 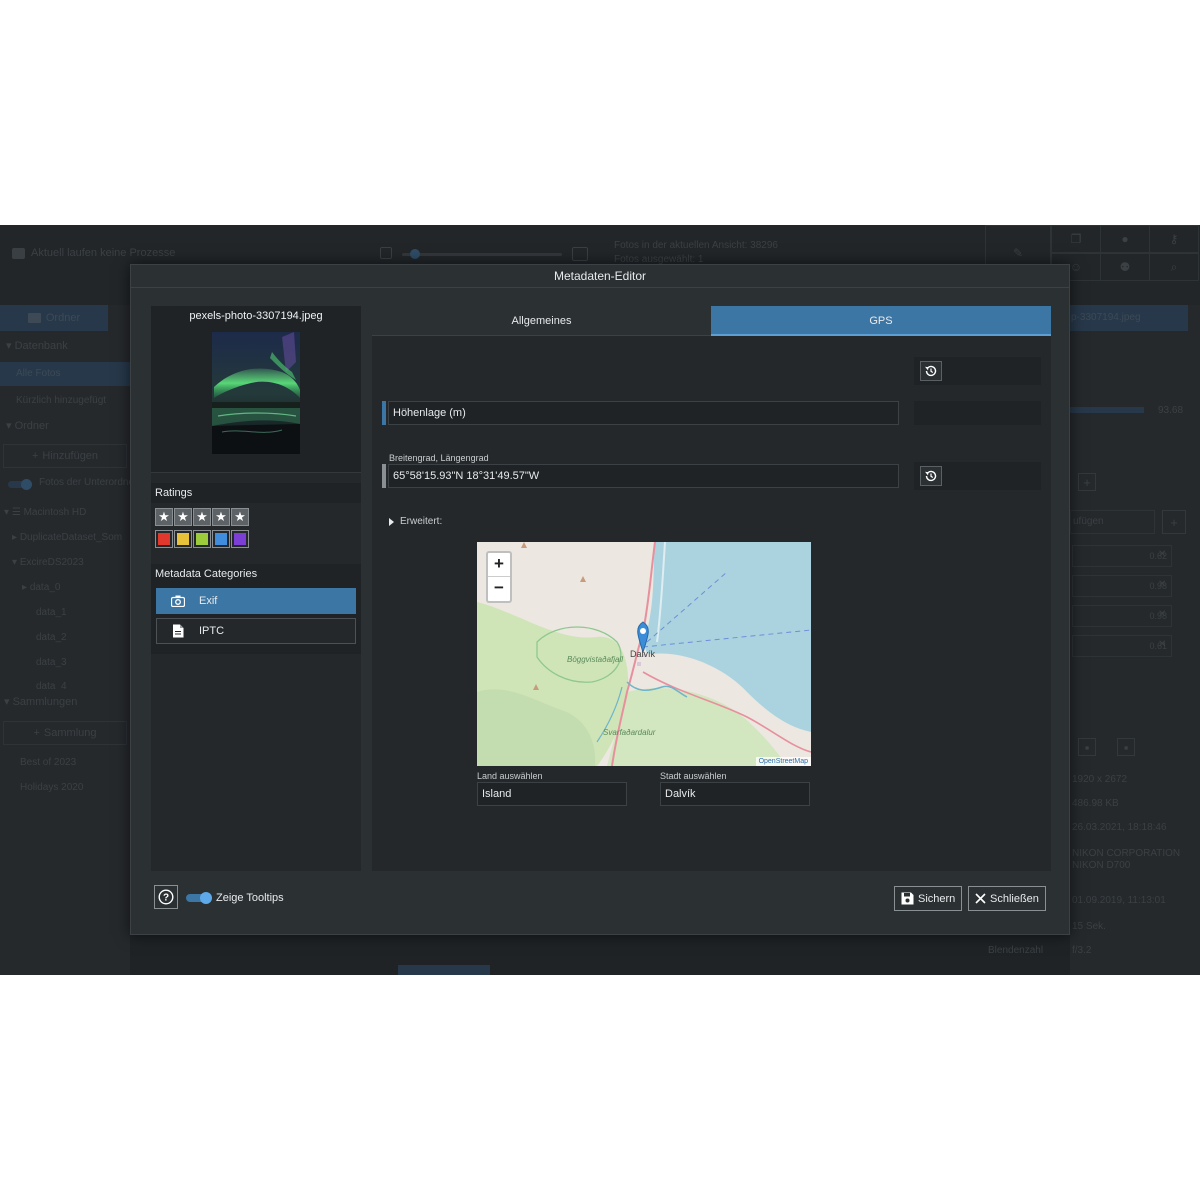 What do you see at coordinates (391, 521) in the screenshot?
I see `expand-triangle-icon` at bounding box center [391, 521].